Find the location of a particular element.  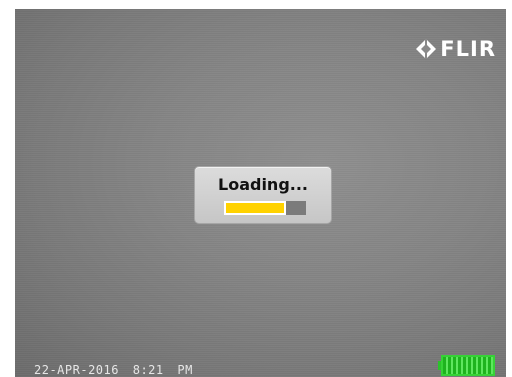

date-text: 22-APR-2016 is located at coordinates (76, 370).